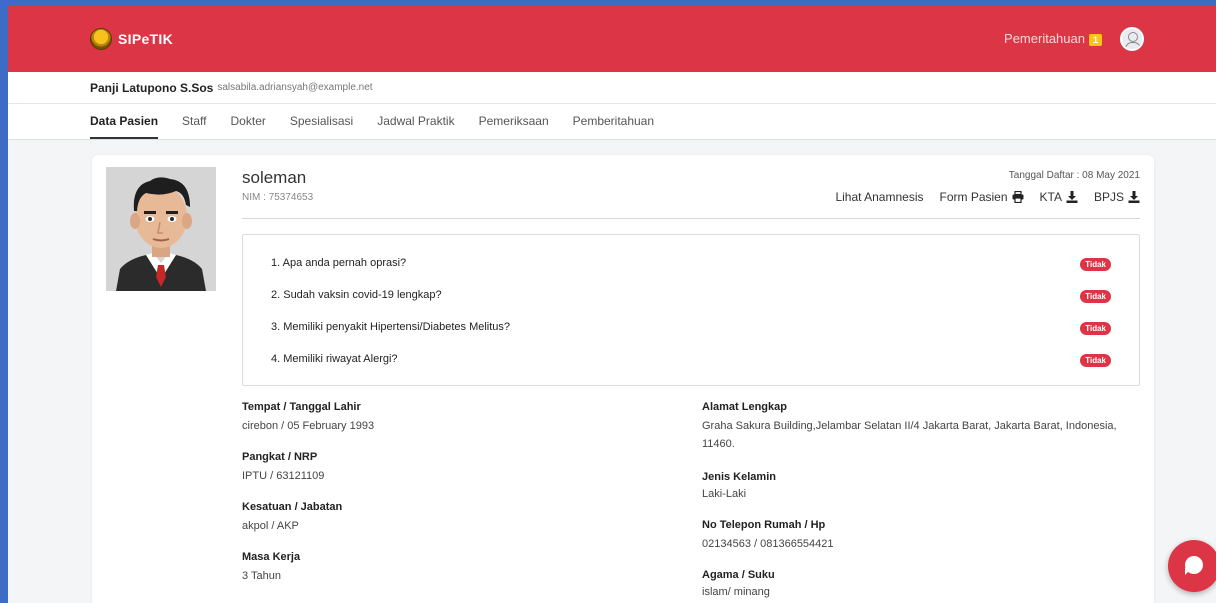 The height and width of the screenshot is (603, 1221). I want to click on patient-nim: NIM : 75374653, so click(278, 197).